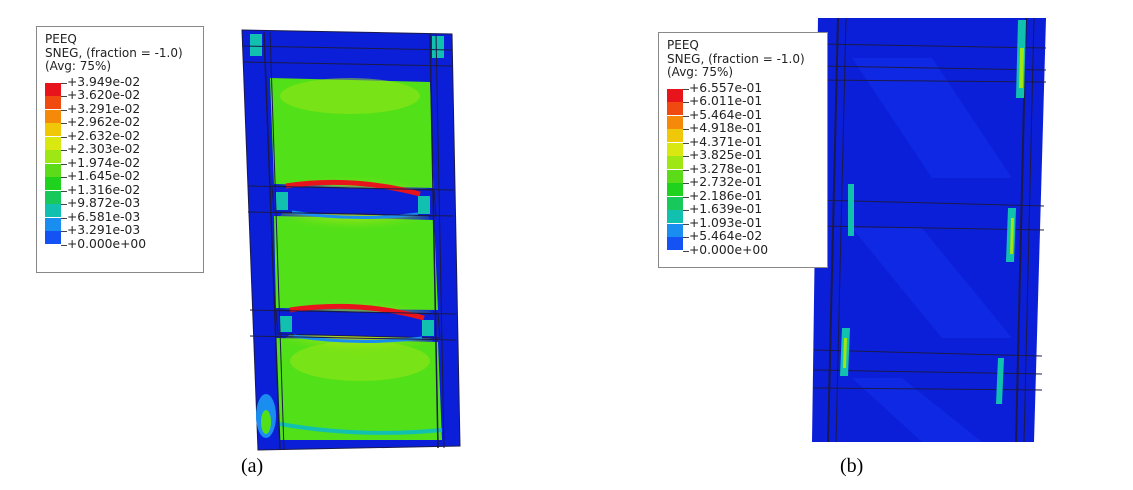 Image resolution: width=1133 pixels, height=490 pixels. Describe the element at coordinates (104, 95) in the screenshot. I see `legend-a-value-1: +3.620e-02` at that location.